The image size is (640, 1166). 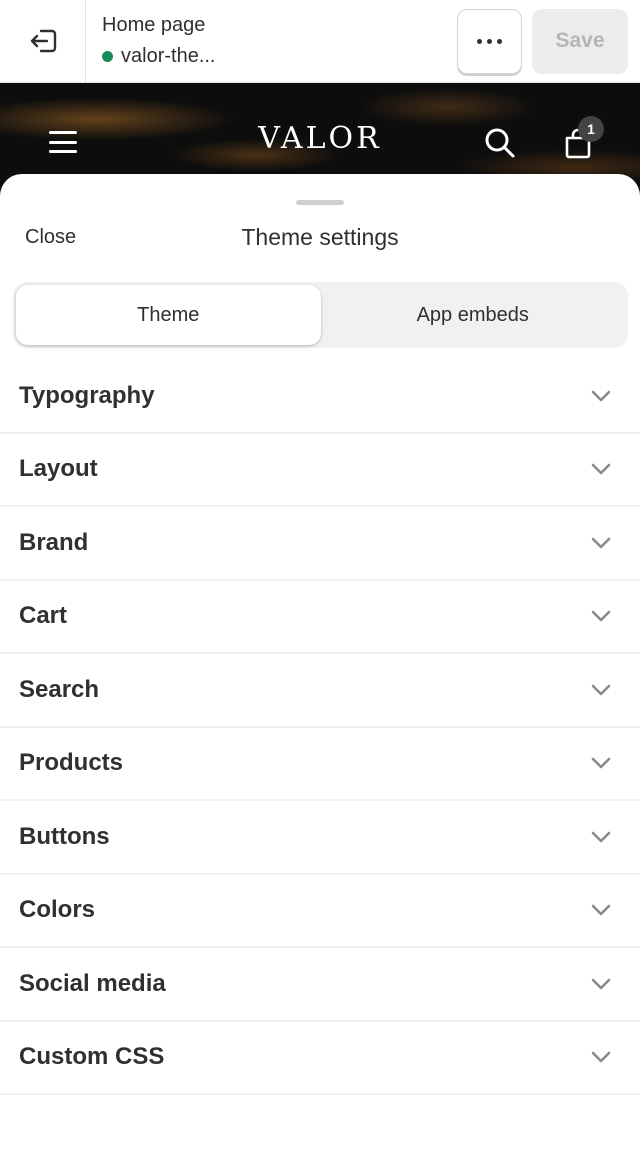 I want to click on ellipsis-icon, so click(x=489, y=41).